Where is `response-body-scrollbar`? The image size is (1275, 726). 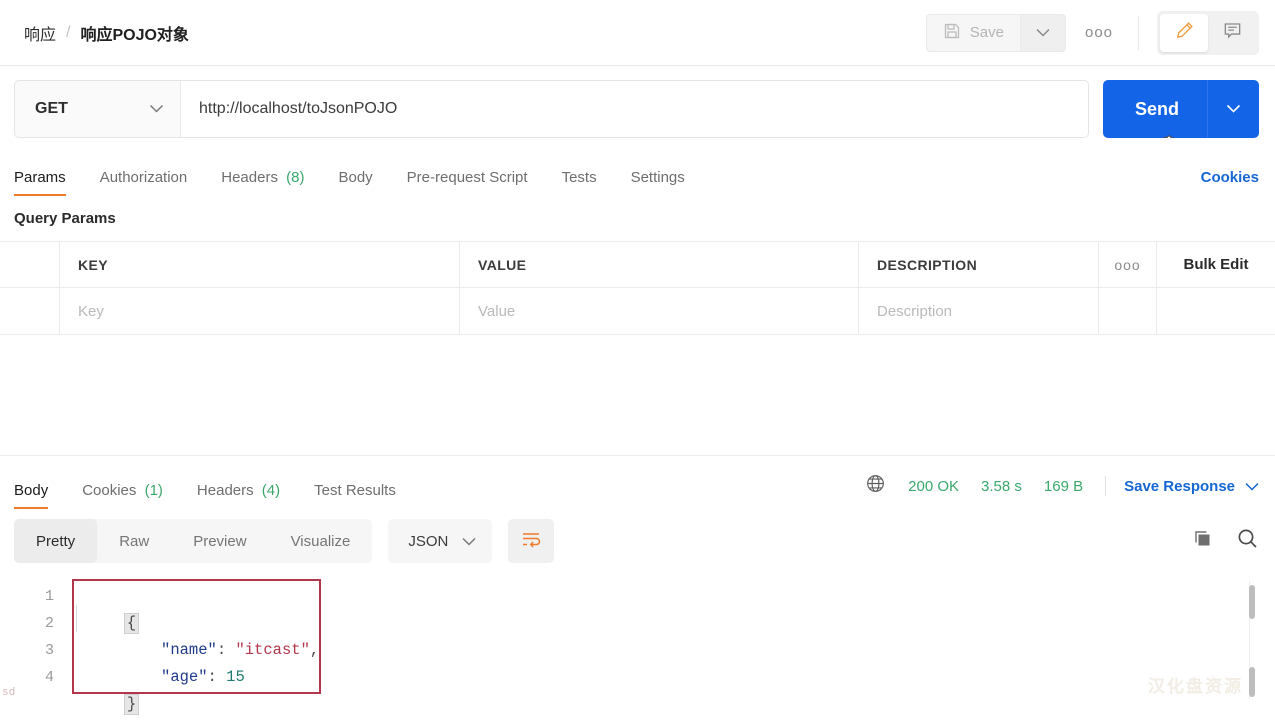 response-body-scrollbar is located at coordinates (1252, 640).